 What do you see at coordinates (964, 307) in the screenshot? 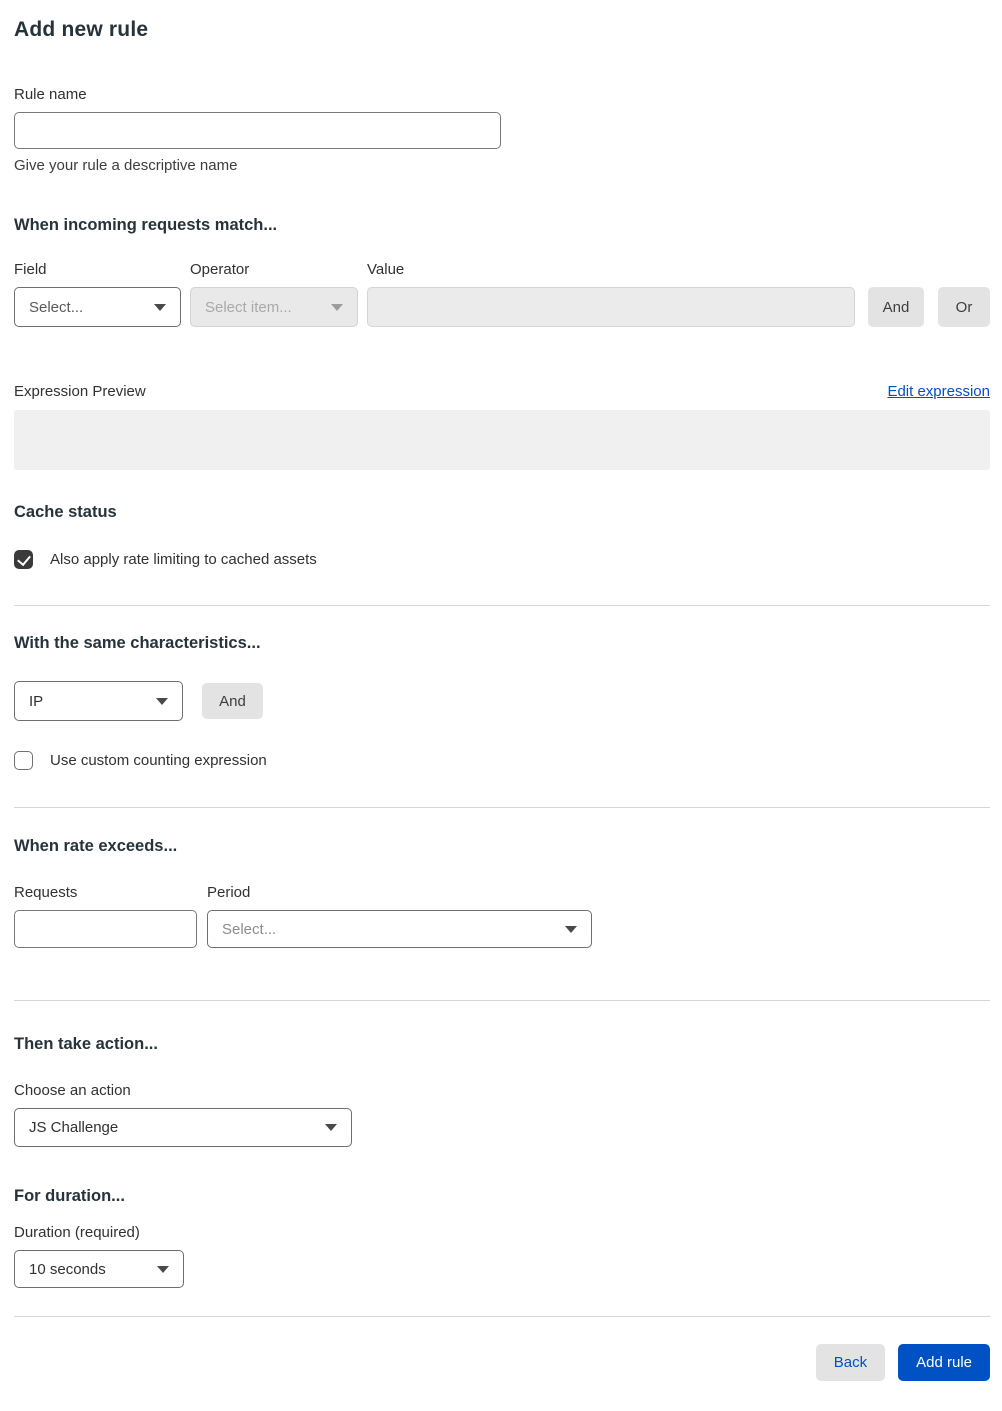
I see `or-button: Or` at bounding box center [964, 307].